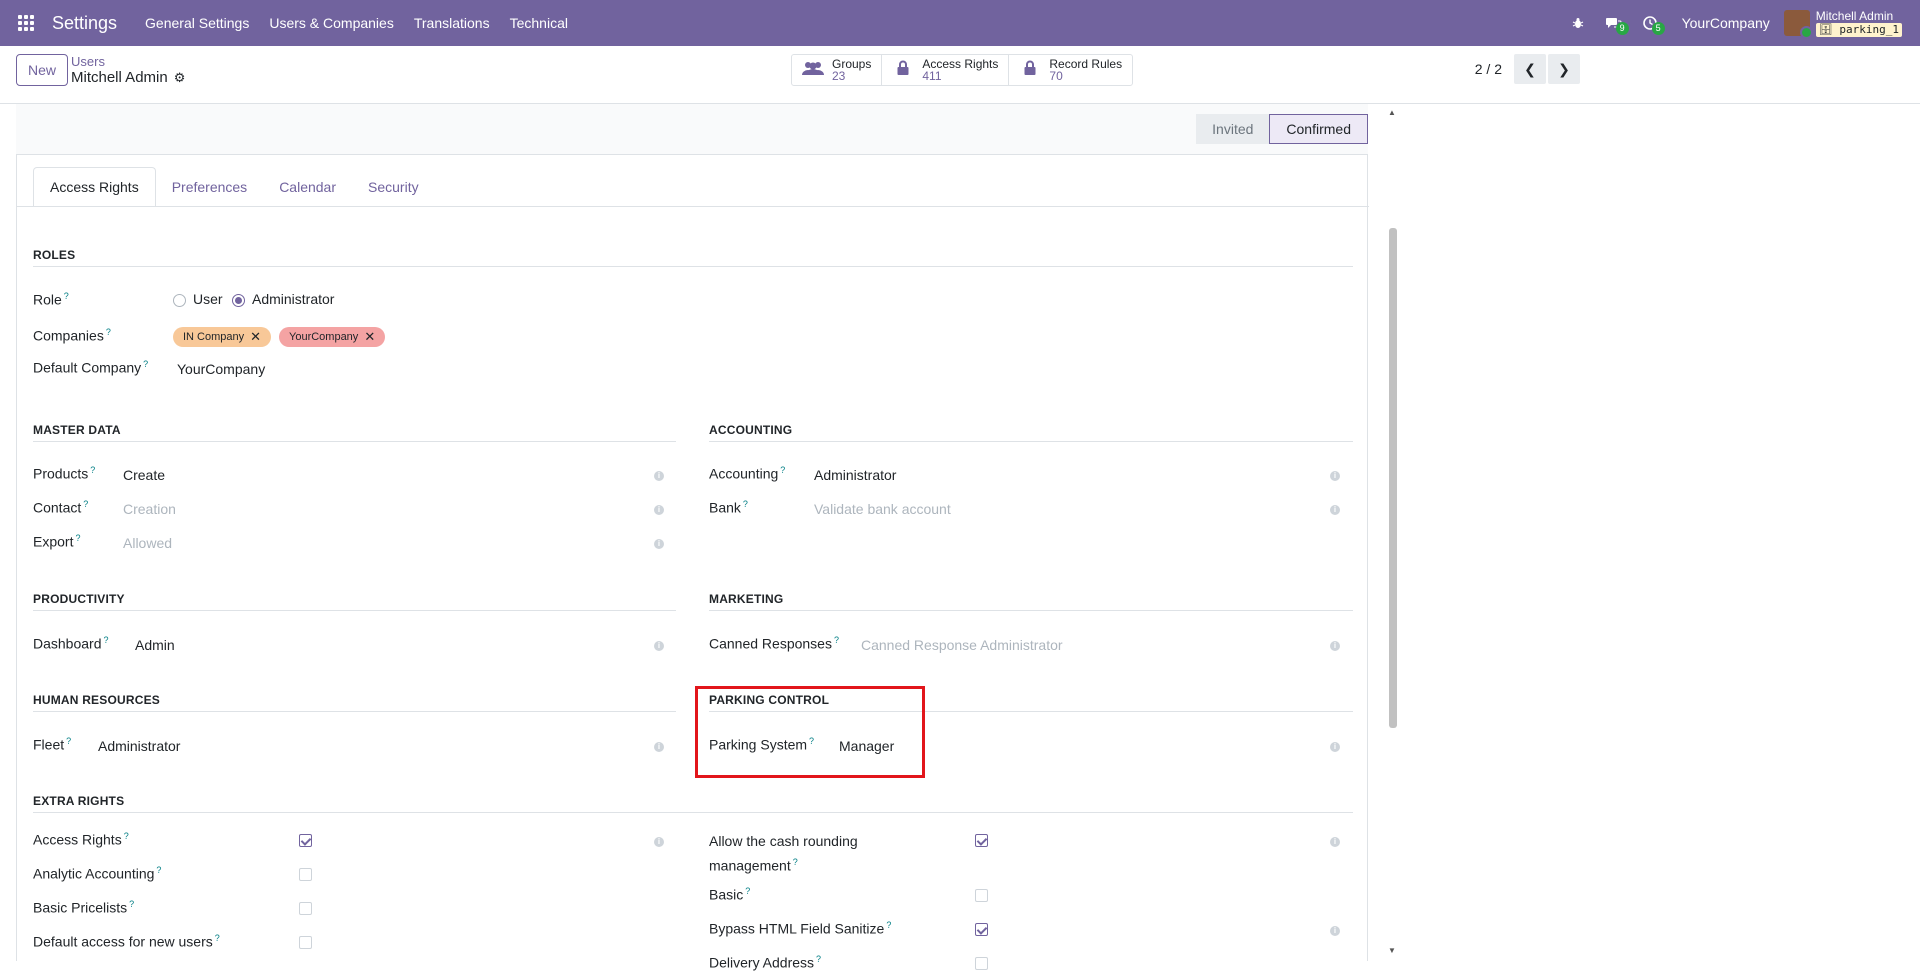 The height and width of the screenshot is (971, 1920). Describe the element at coordinates (1488, 69) in the screenshot. I see `pager-value: 2 / 2` at that location.